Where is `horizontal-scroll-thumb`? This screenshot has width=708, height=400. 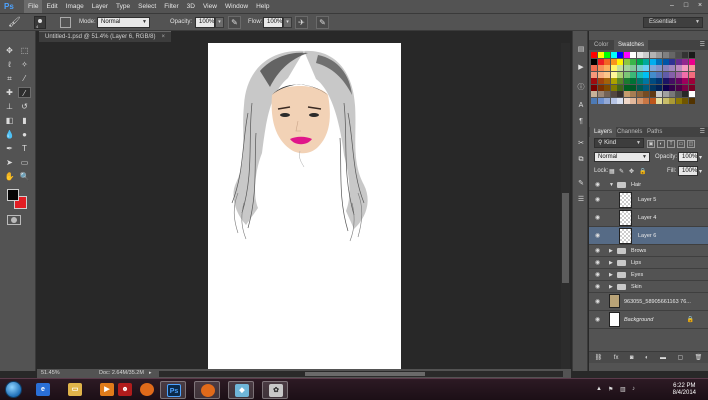
horizontal-scroll-thumb is located at coordinates (365, 374).